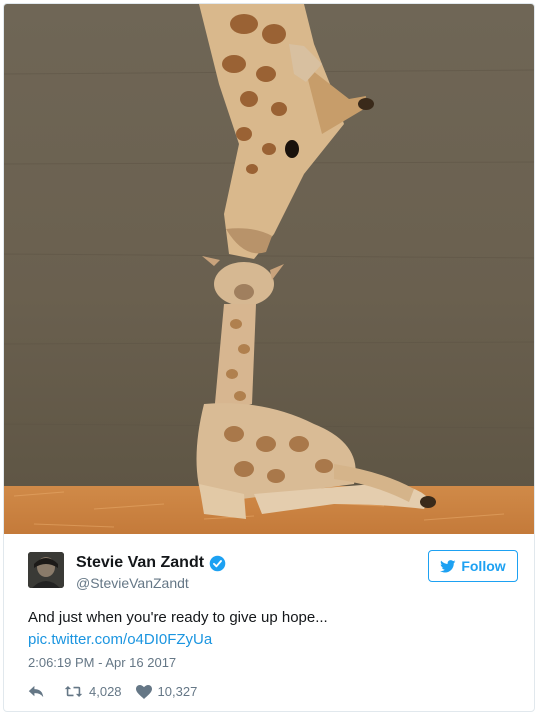  What do you see at coordinates (105, 691) in the screenshot?
I see `retweet-count: 4,028` at bounding box center [105, 691].